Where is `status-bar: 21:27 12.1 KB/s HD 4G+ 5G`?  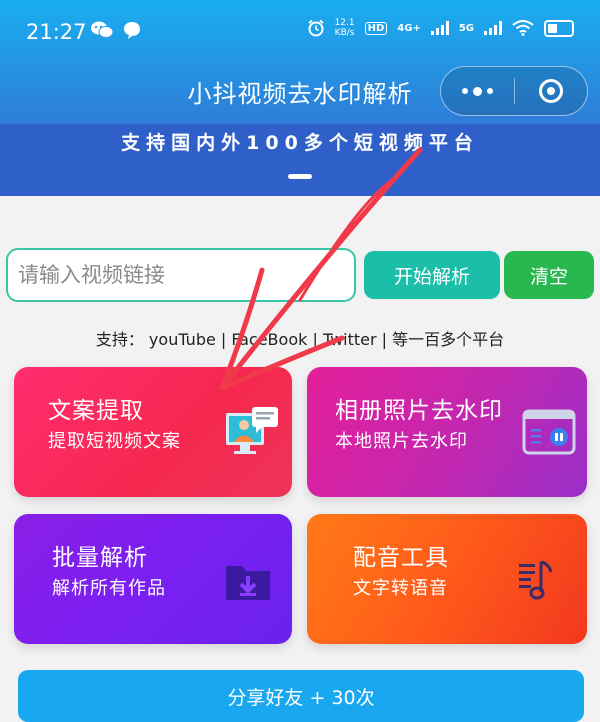 status-bar: 21:27 12.1 KB/s HD 4G+ 5G is located at coordinates (300, 30).